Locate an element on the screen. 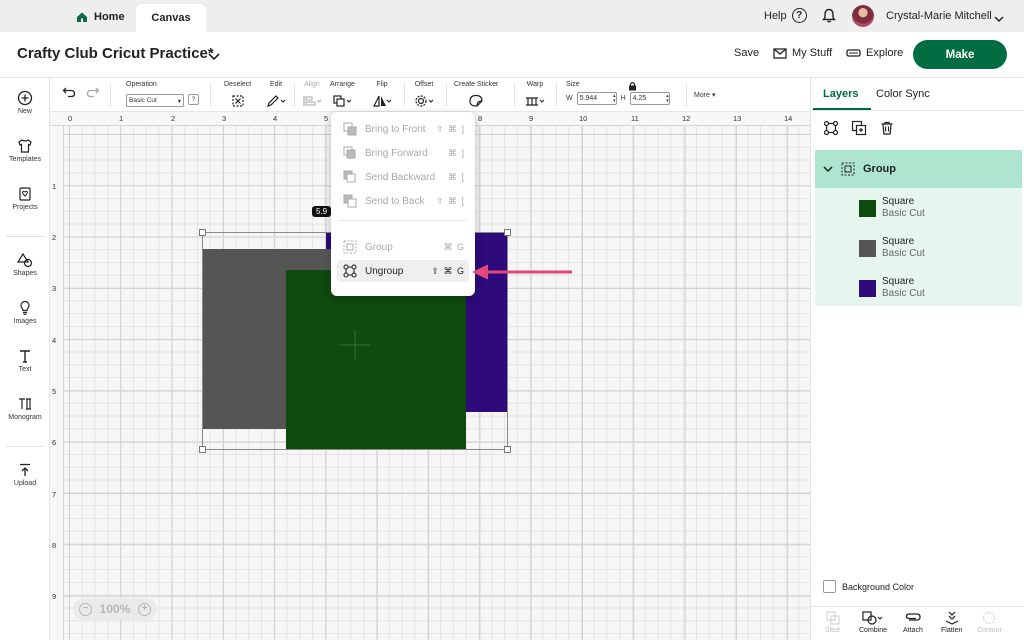 The image size is (1024, 640). operation-group: Operation Basic Cut ▾ ? is located at coordinates (162, 94).